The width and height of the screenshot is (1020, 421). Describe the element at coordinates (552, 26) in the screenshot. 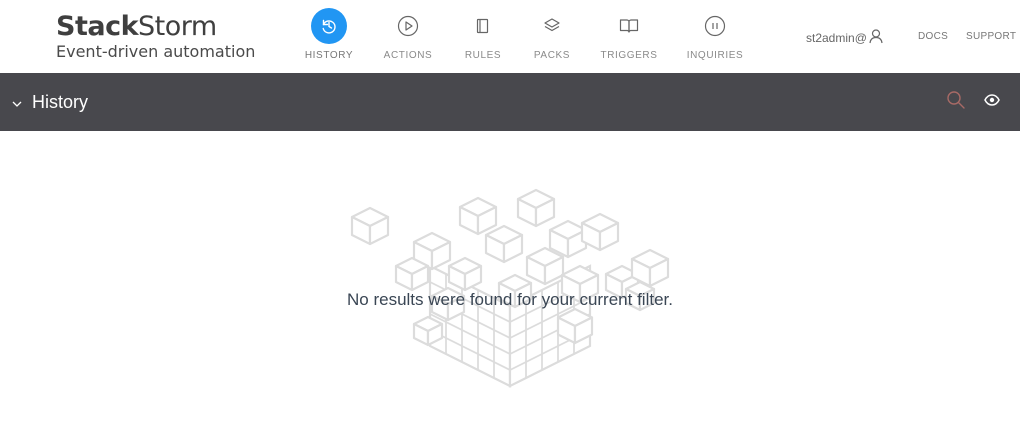

I see `layers-icon` at that location.